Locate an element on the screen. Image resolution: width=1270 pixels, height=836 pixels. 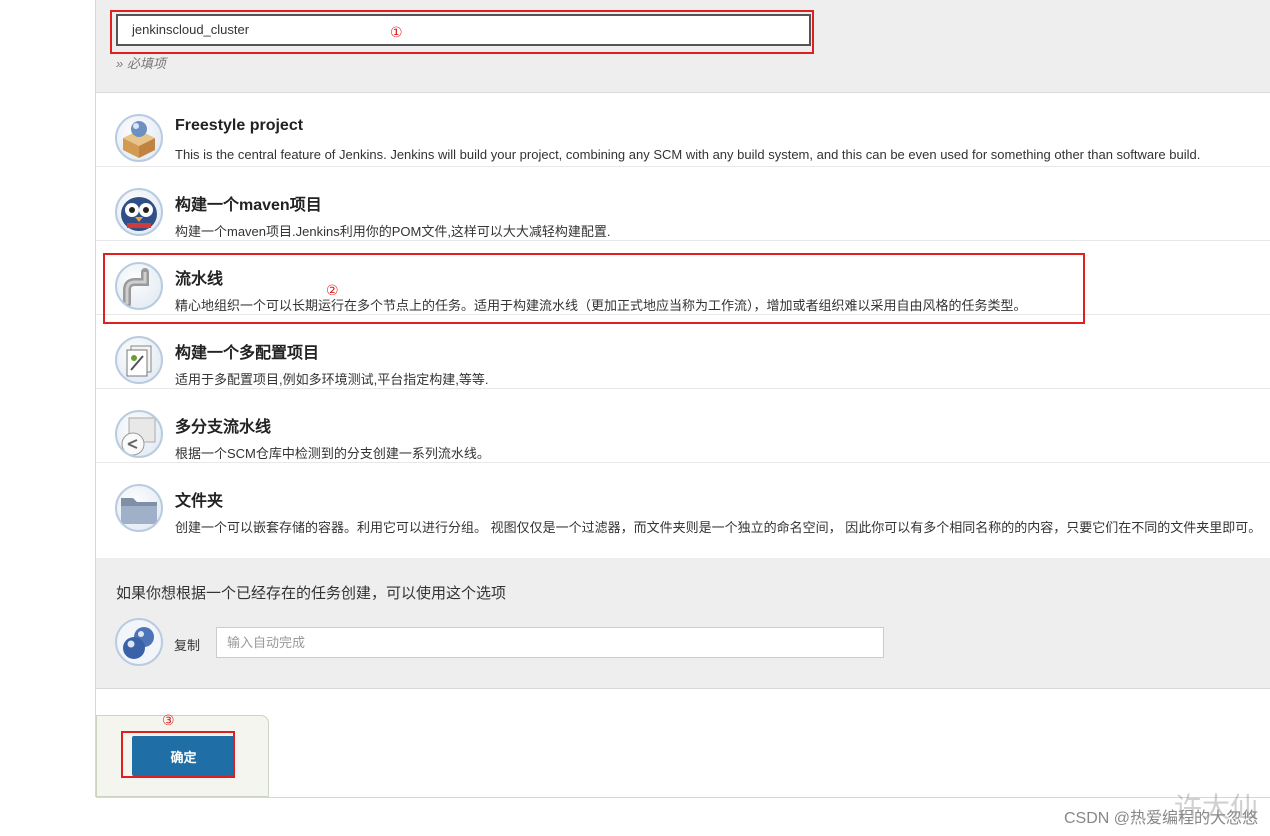
watermark: CSDN @热爱编程的大忽悠 is located at coordinates (1160, 818).